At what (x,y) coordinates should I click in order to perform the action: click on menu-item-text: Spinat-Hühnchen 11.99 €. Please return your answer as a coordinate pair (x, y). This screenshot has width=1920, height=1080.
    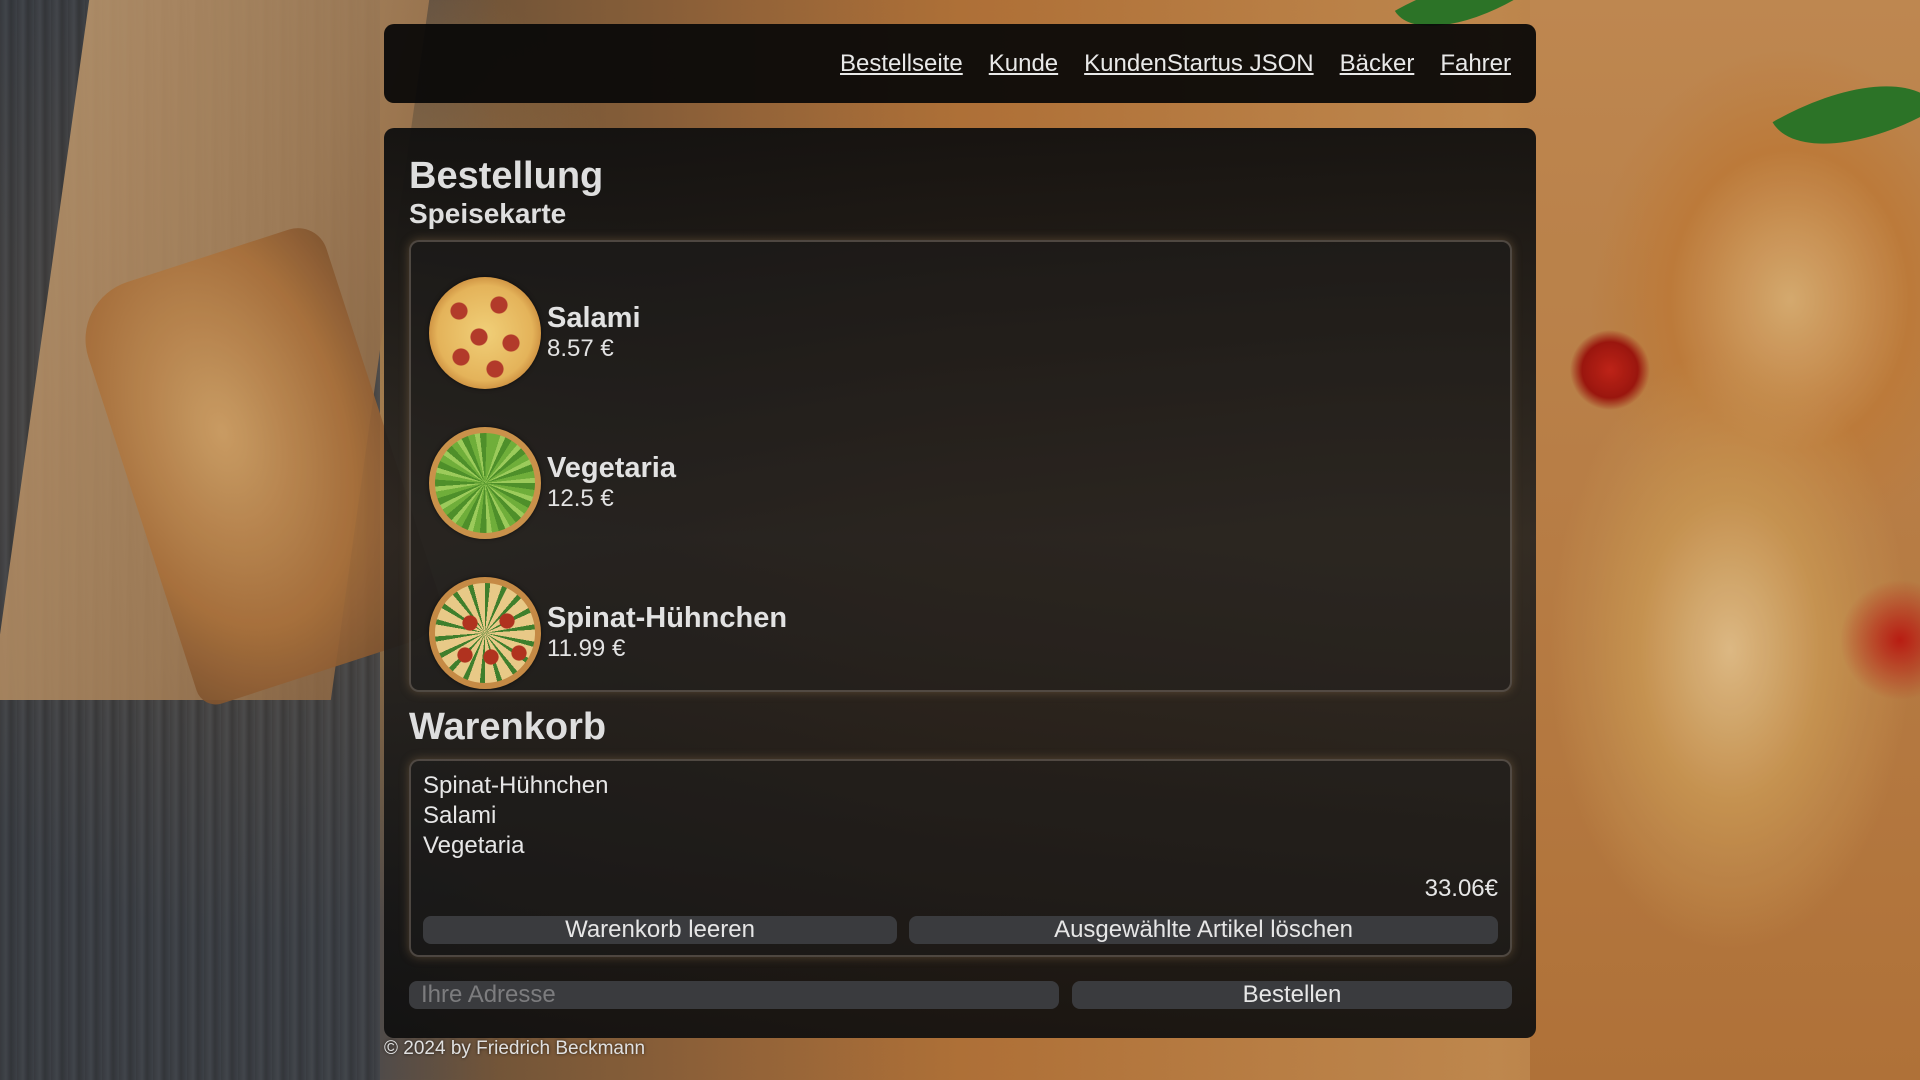
    Looking at the image, I should click on (667, 633).